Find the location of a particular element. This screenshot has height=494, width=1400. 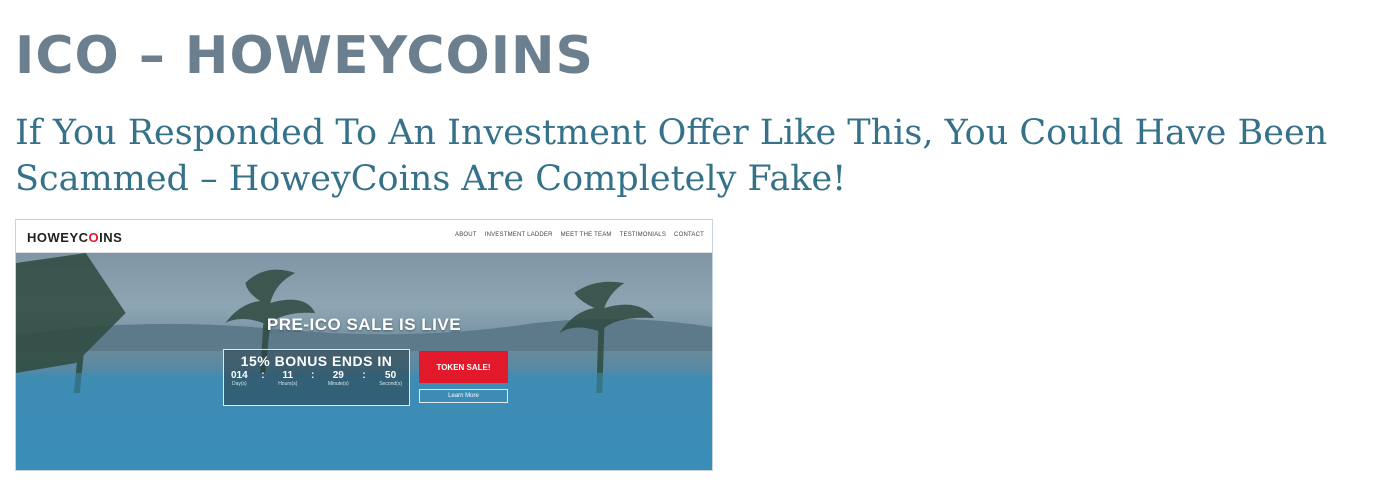

timer-minutes: 29 Minute(s) is located at coordinates (338, 378).